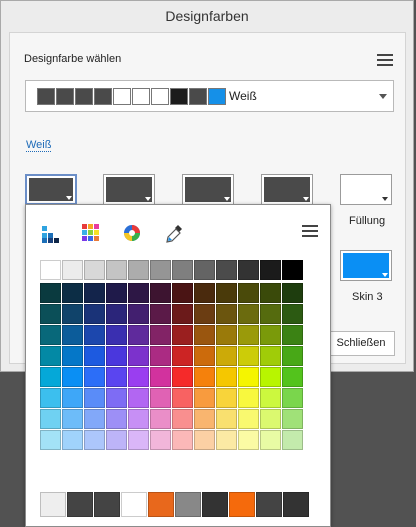  Describe the element at coordinates (51, 189) in the screenshot. I see `color-slot-hintergrund` at that location.